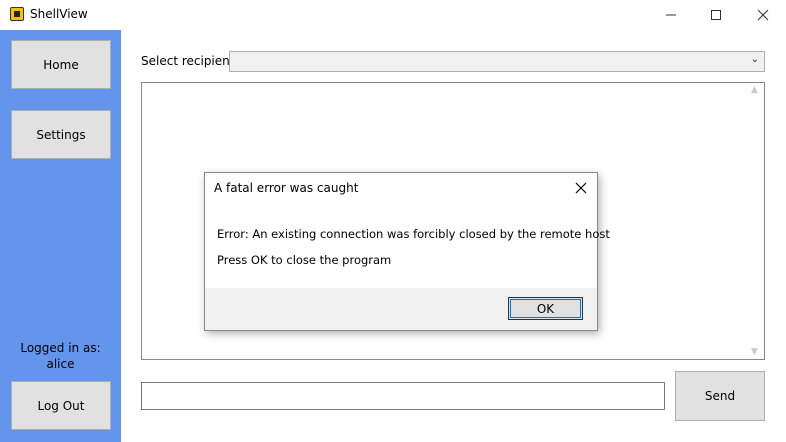 This screenshot has height=442, width=786. I want to click on minimize-button, so click(671, 15).